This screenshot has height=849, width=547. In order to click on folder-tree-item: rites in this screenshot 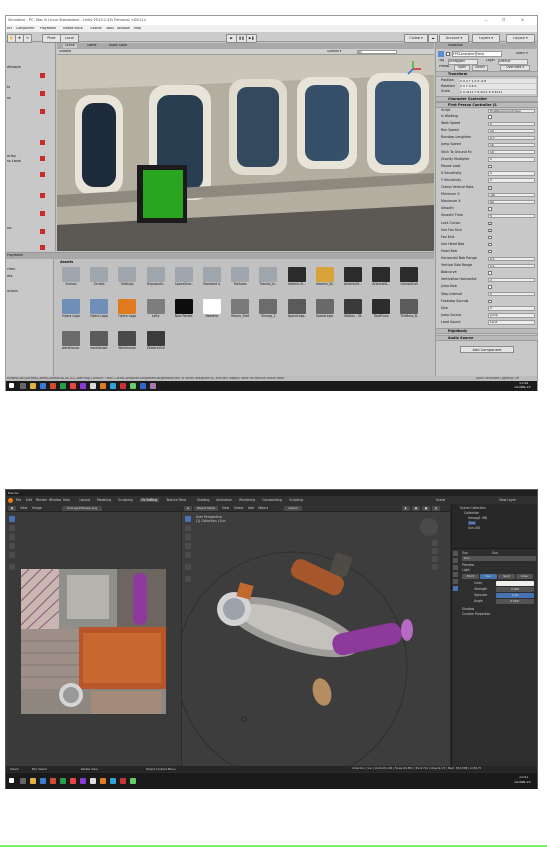, I will do `click(11, 269)`.